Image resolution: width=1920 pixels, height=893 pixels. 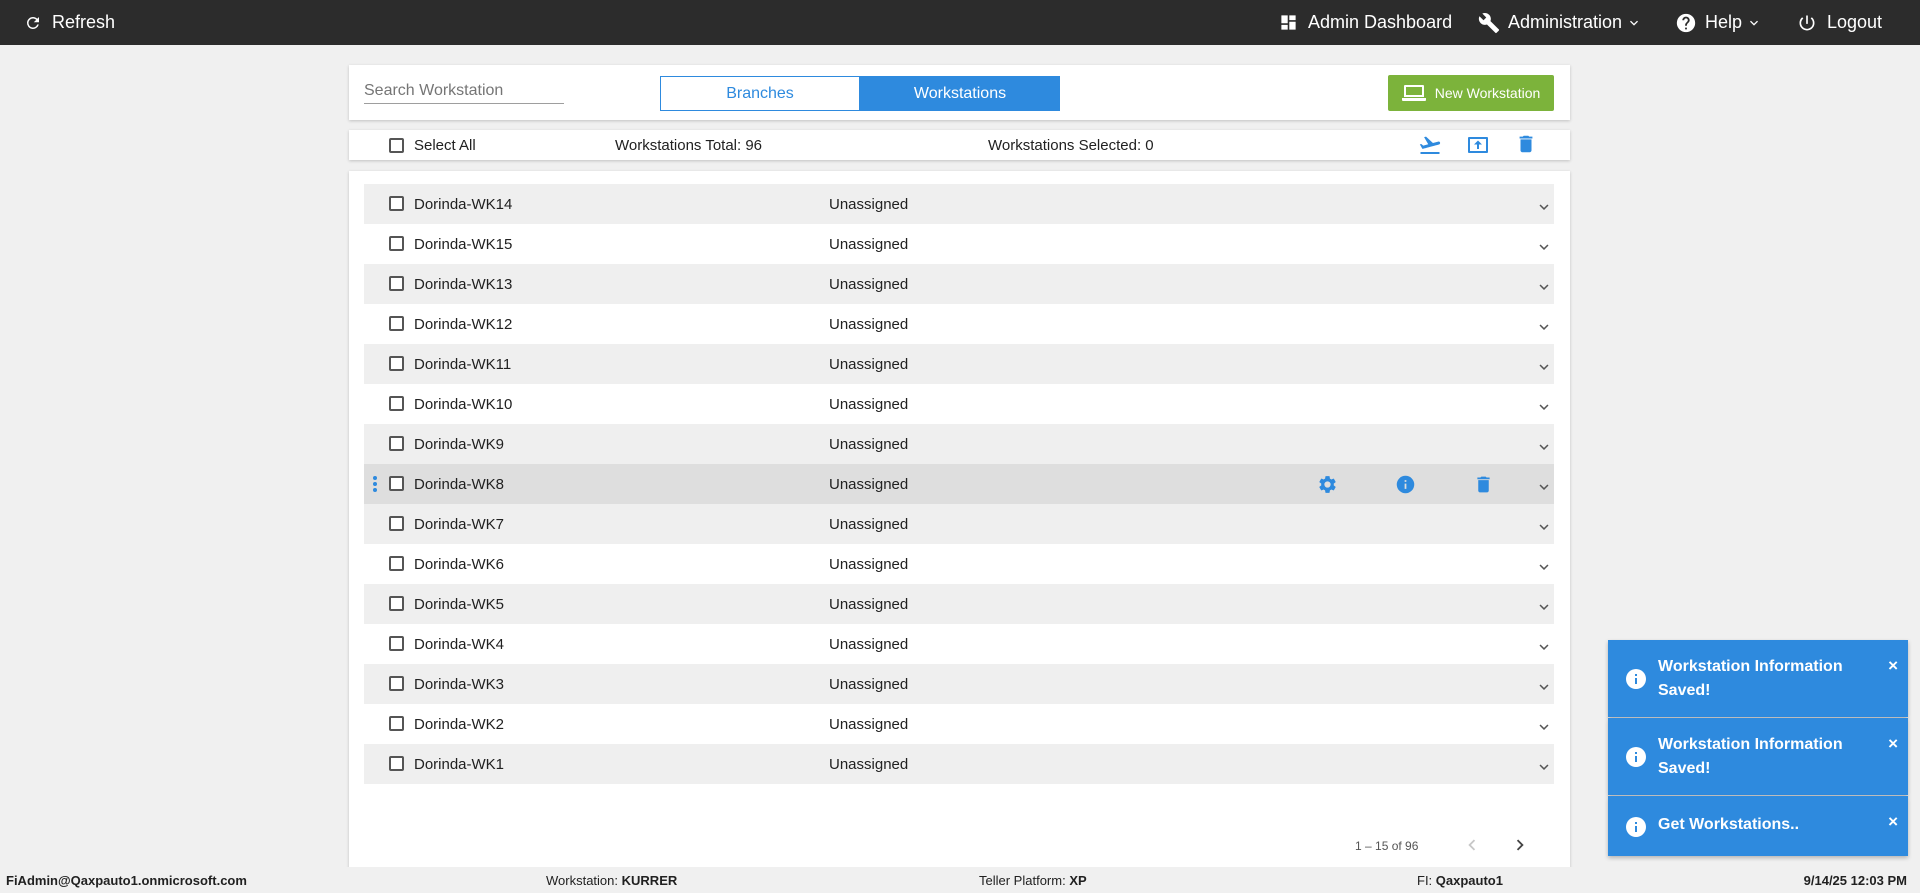 What do you see at coordinates (1471, 93) in the screenshot?
I see `new-workstation-button: New Workstation` at bounding box center [1471, 93].